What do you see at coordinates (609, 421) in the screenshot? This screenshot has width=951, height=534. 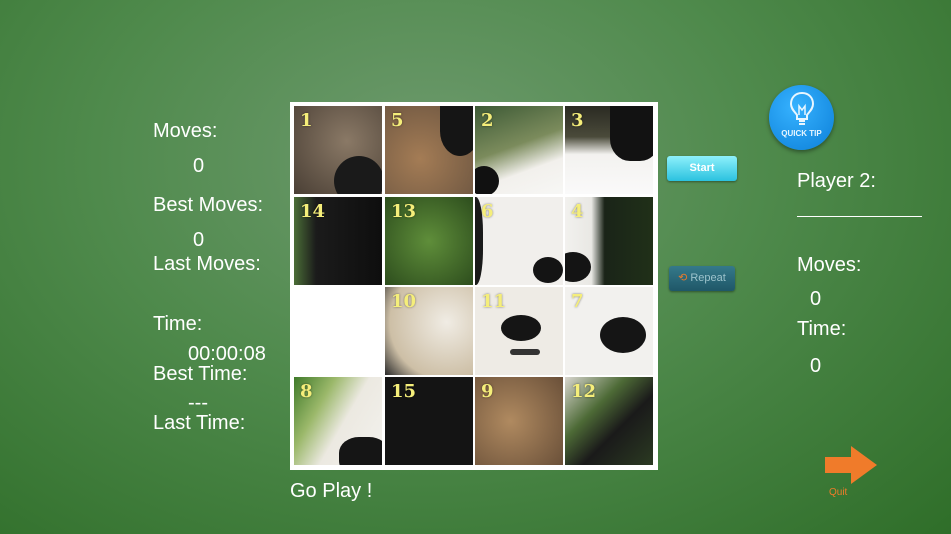 I see `puzzle-tile: 12` at bounding box center [609, 421].